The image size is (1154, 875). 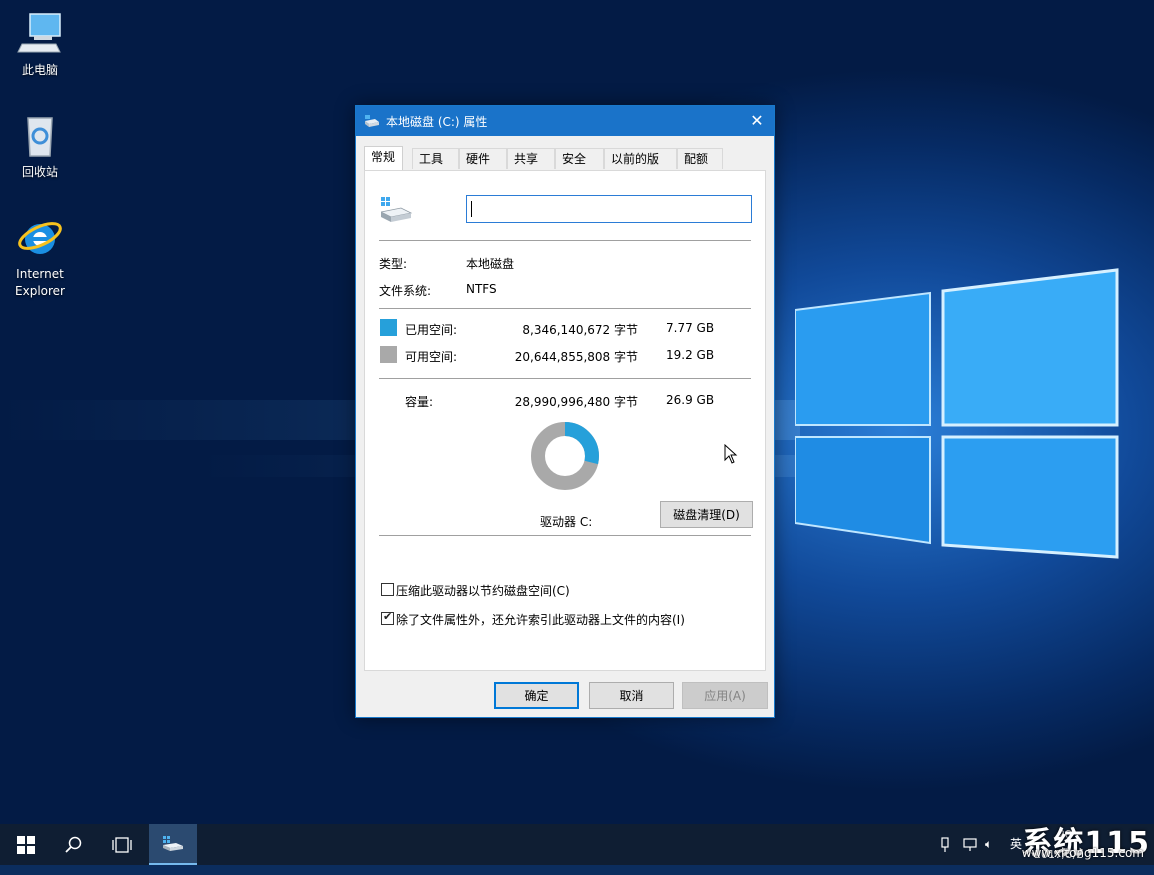 What do you see at coordinates (576, 357) in the screenshot?
I see `free-space-bytes: 20,644,855,808 字节` at bounding box center [576, 357].